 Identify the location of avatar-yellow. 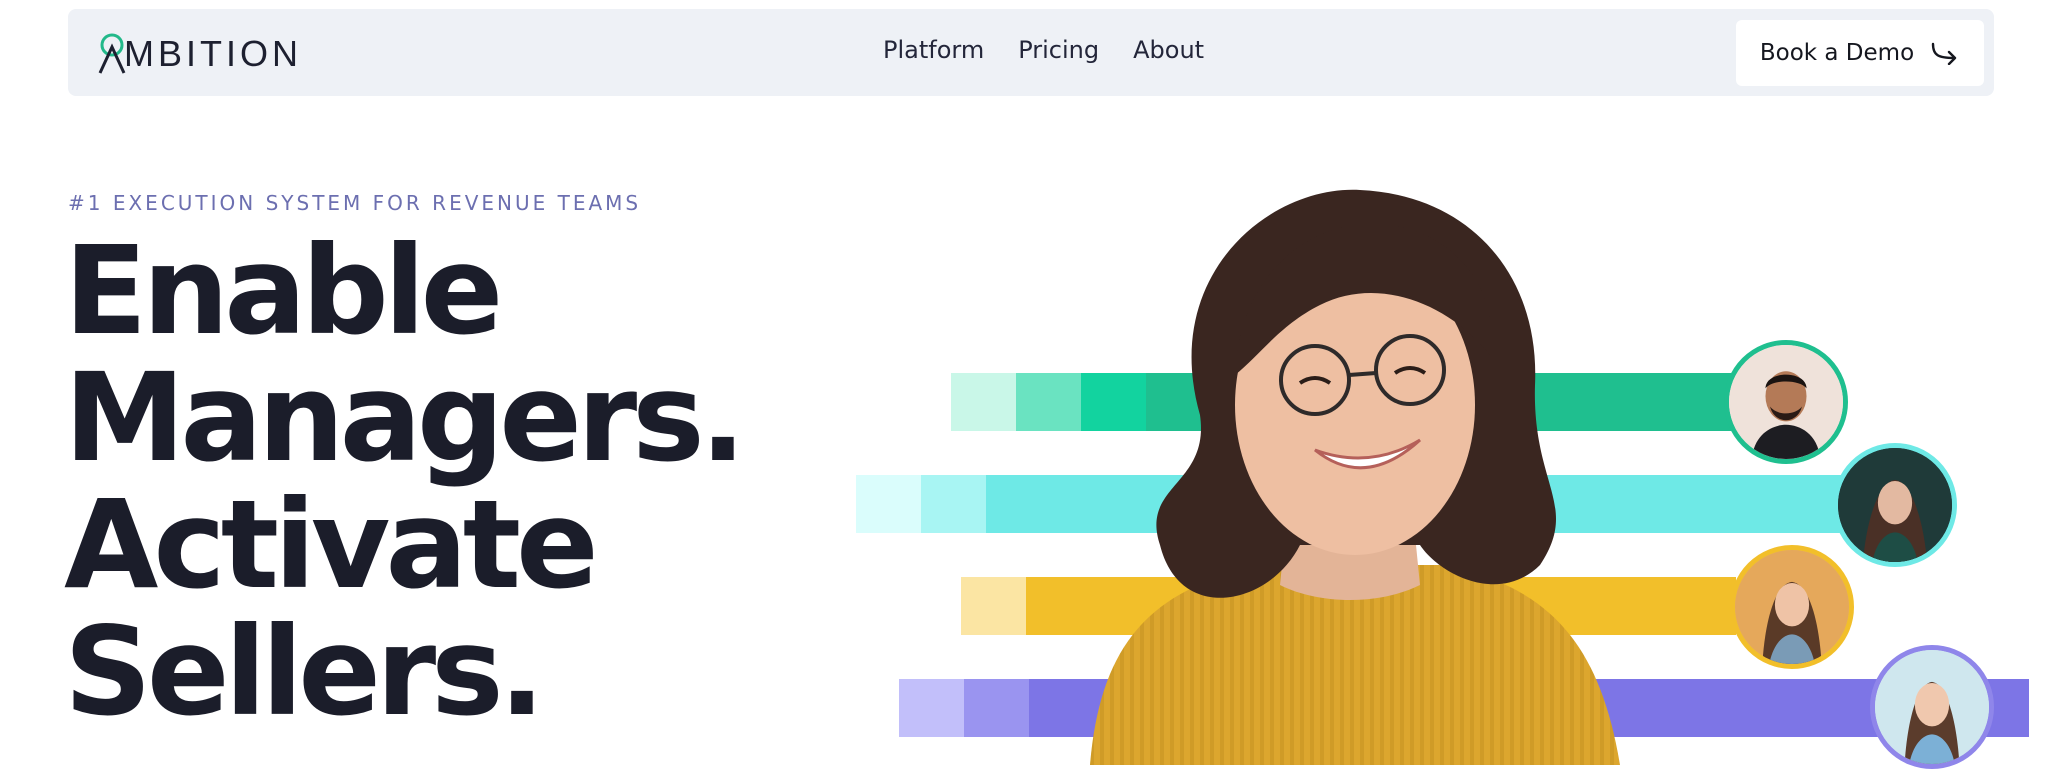
(1792, 607).